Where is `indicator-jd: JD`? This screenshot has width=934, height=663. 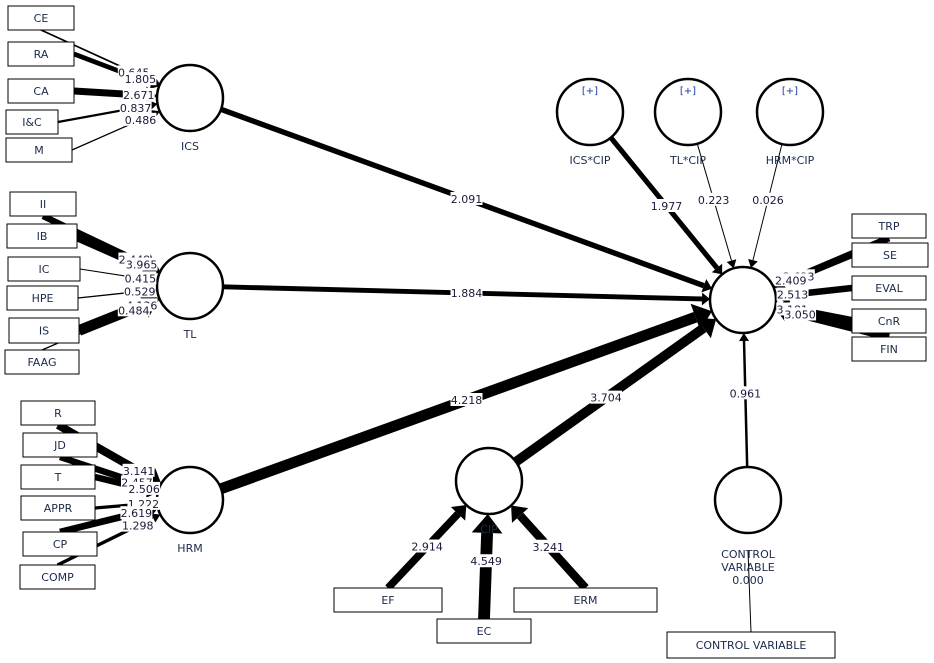
indicator-jd: JD is located at coordinates (60, 445).